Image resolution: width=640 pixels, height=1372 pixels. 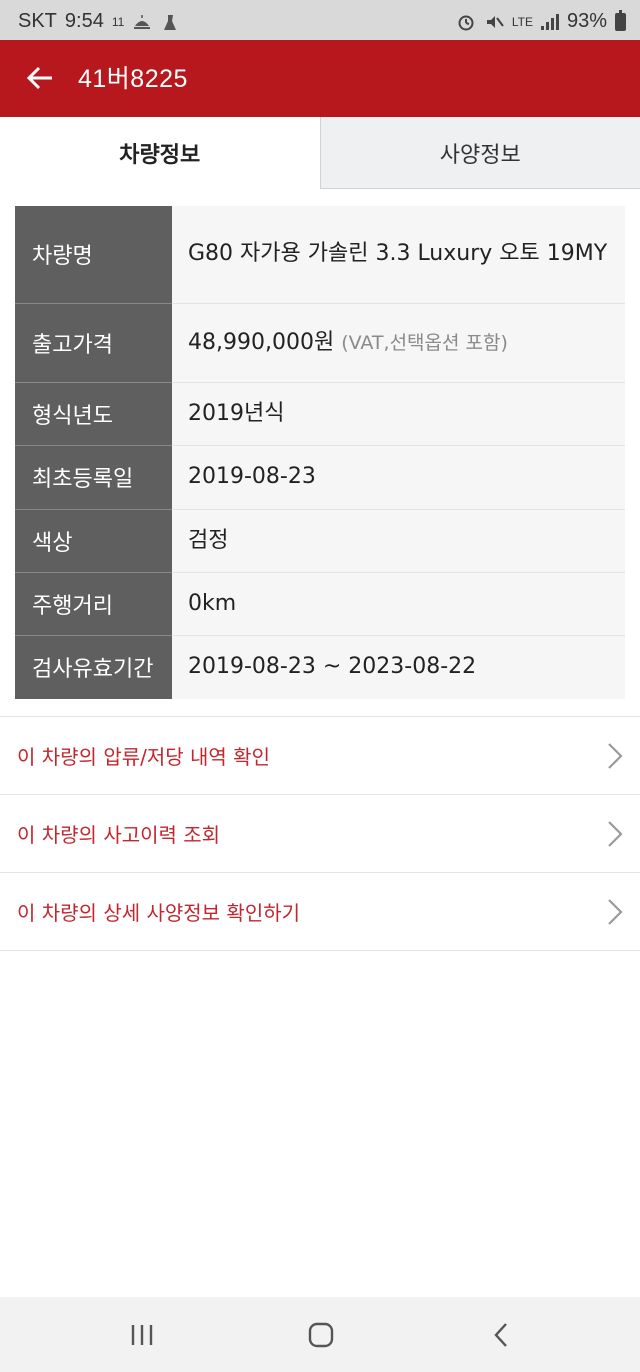 I want to click on info-value: 2019-08-23 ~ 2023-08-22, so click(x=398, y=667).